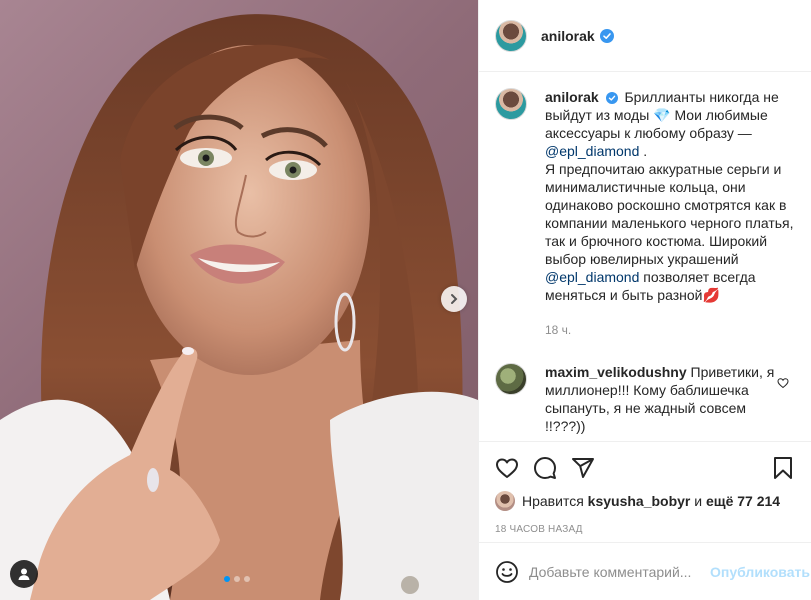 The width and height of the screenshot is (811, 600). I want to click on commenter-avatar, so click(511, 379).